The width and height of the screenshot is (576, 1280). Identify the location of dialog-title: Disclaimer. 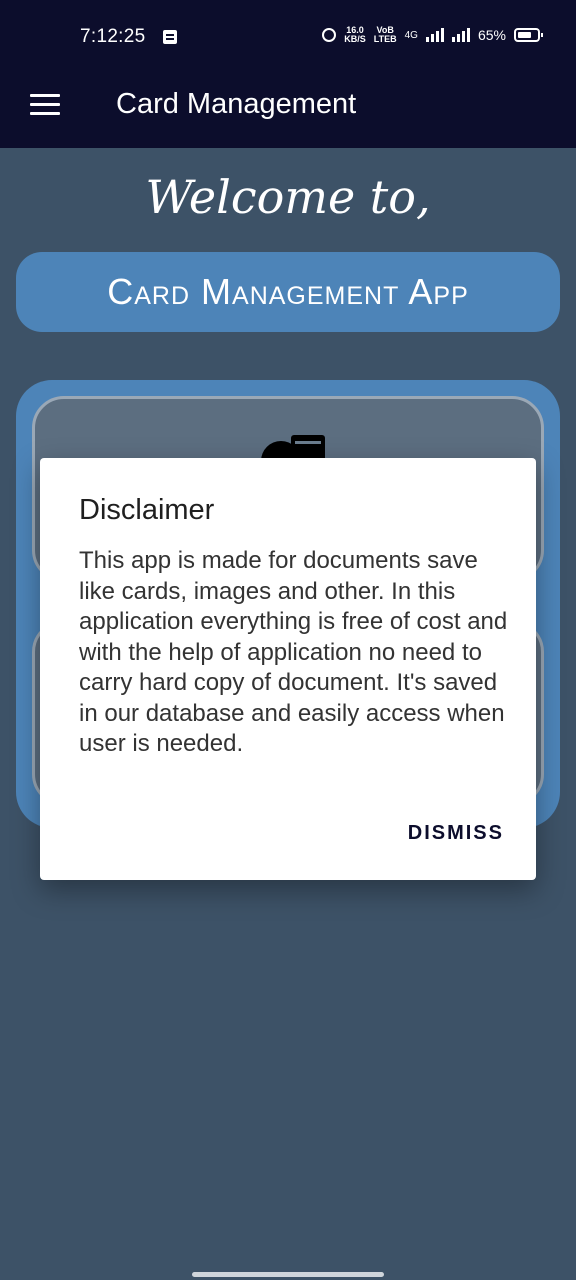
(147, 510).